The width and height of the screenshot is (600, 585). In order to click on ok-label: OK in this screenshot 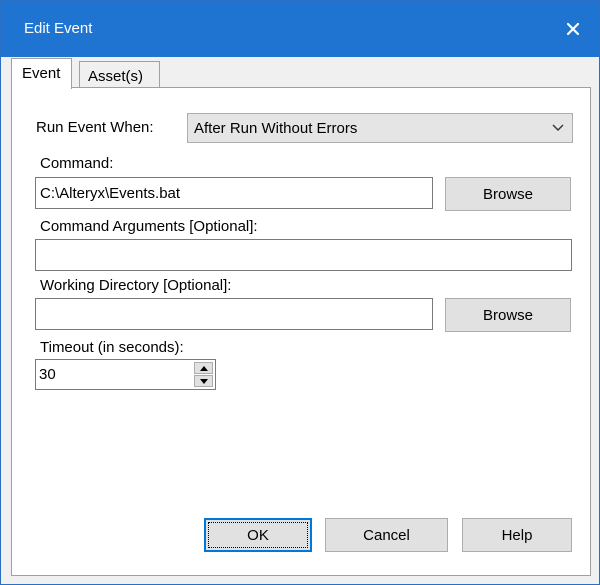, I will do `click(258, 535)`.